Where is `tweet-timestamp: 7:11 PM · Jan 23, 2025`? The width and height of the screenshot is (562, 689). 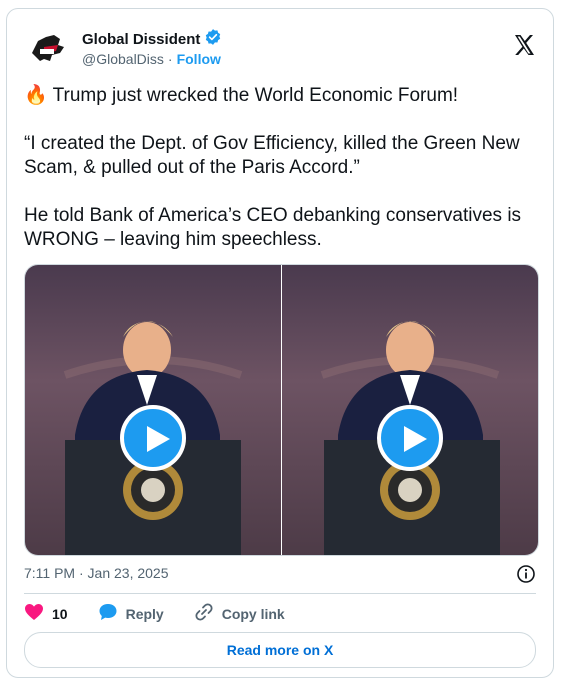 tweet-timestamp: 7:11 PM · Jan 23, 2025 is located at coordinates (96, 573).